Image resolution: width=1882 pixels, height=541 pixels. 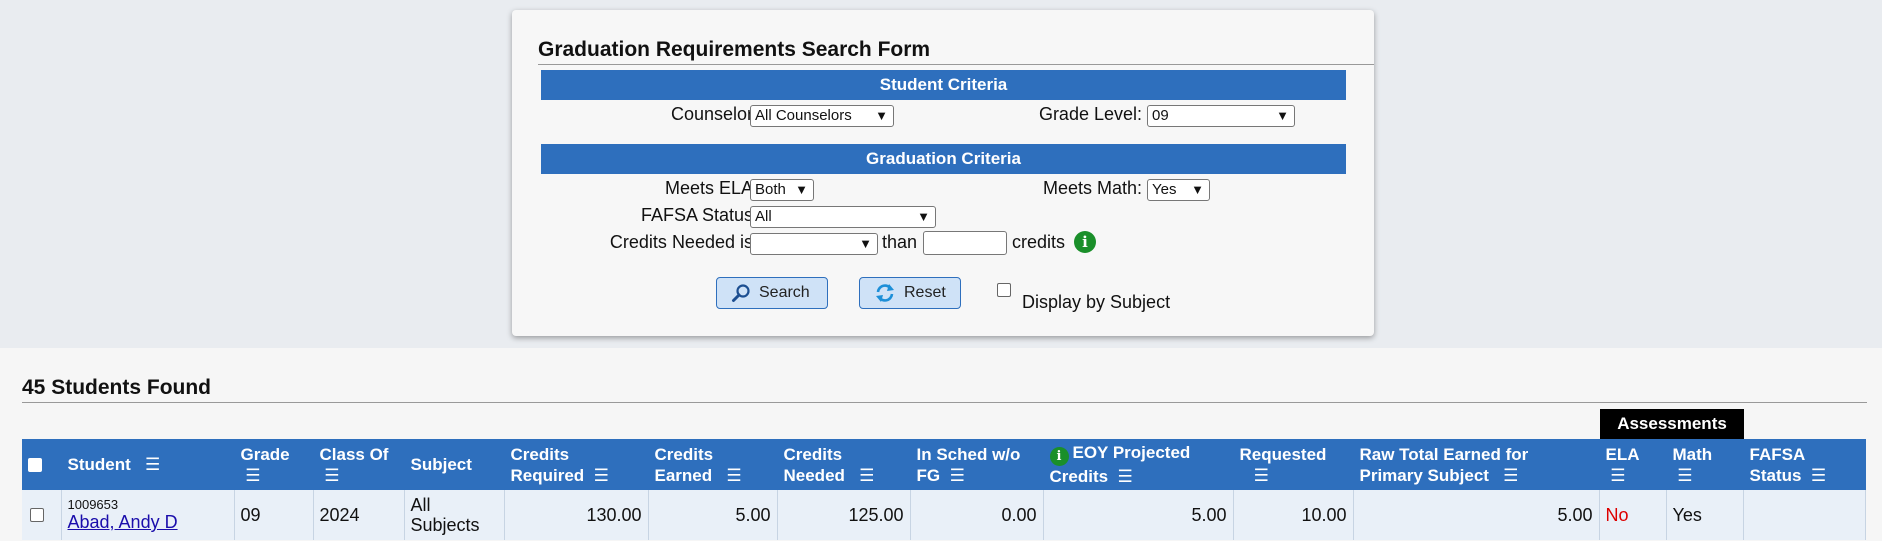 I want to click on grade-level-label: Grade Level:, so click(x=1090, y=114).